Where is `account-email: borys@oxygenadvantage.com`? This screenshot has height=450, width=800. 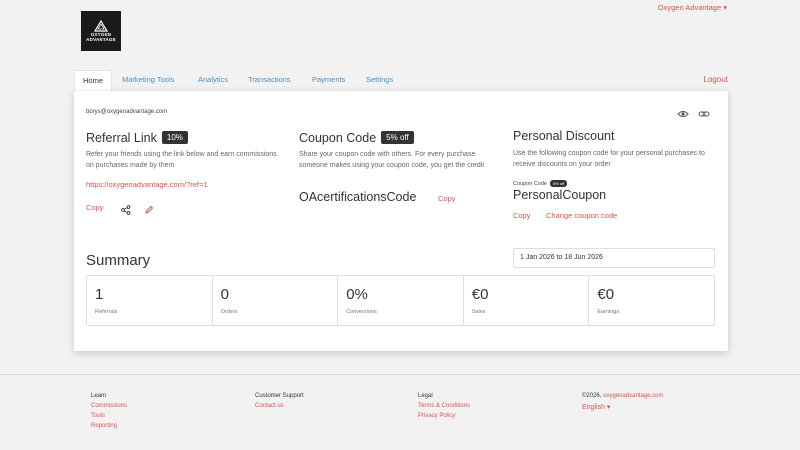
account-email: borys@oxygenadvantage.com is located at coordinates (127, 112).